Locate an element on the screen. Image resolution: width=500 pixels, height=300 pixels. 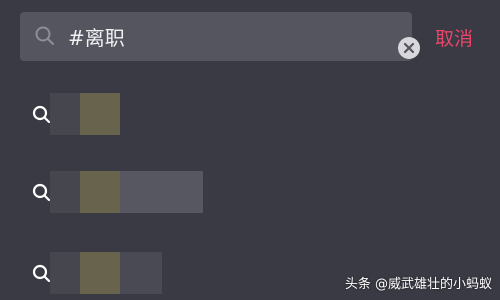
clear-button is located at coordinates (409, 48).